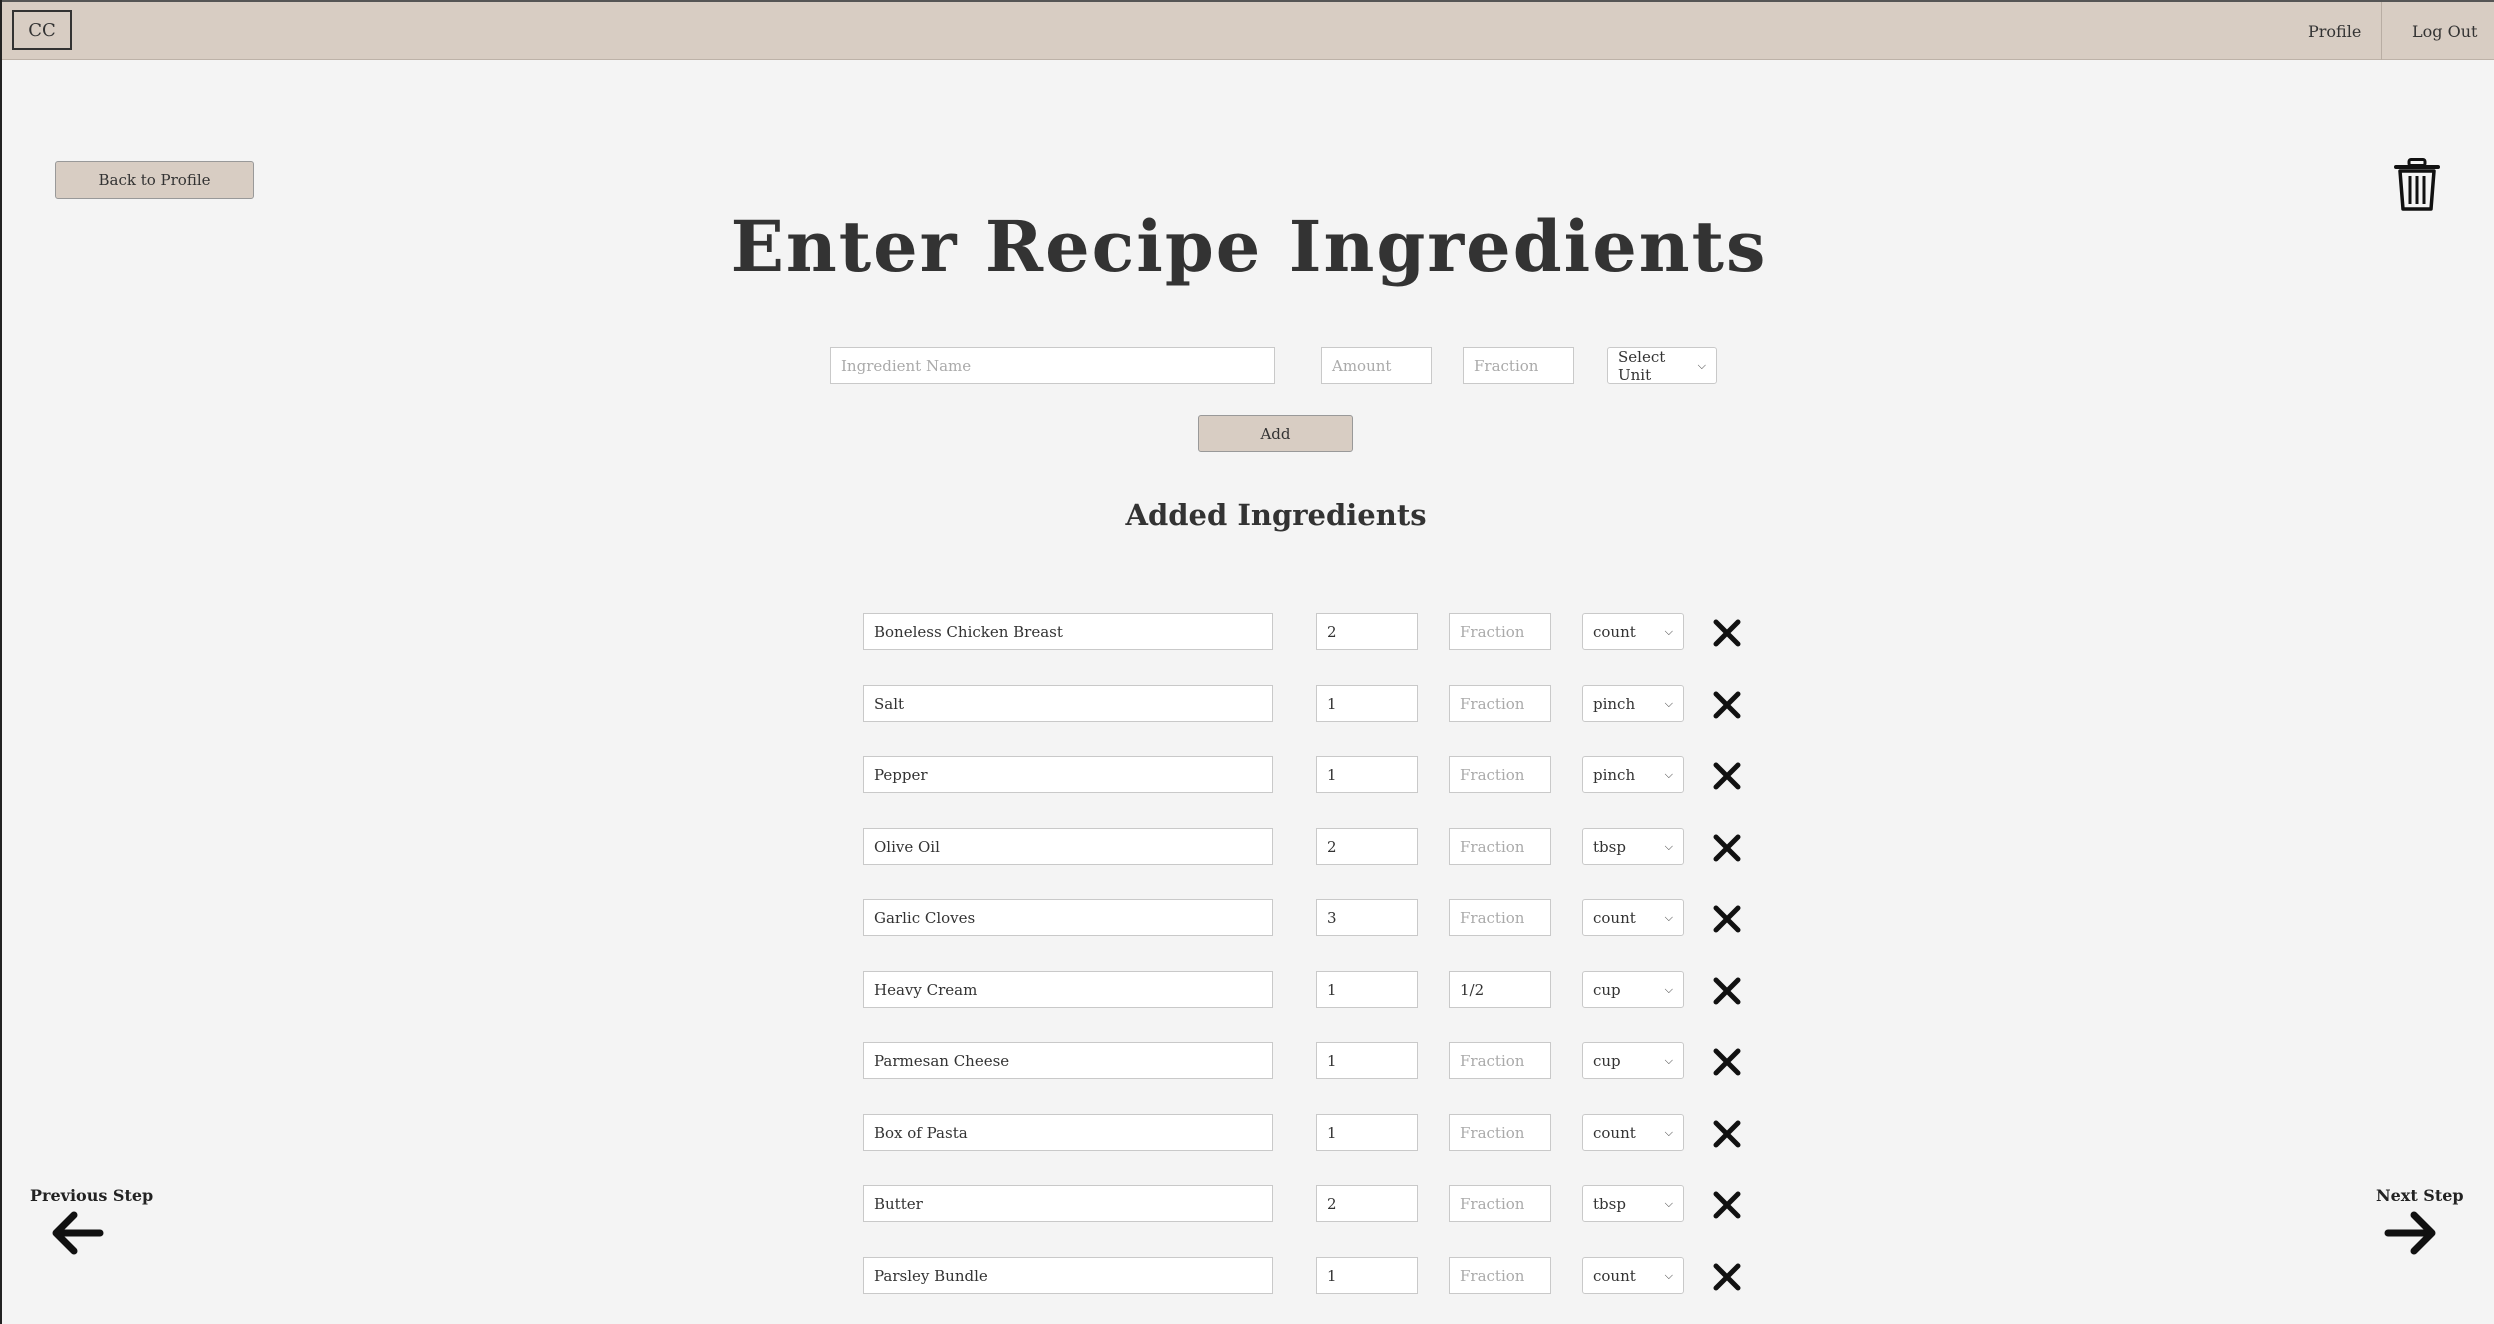 The image size is (2494, 1324). I want to click on amount-input: Amount, so click(1376, 365).